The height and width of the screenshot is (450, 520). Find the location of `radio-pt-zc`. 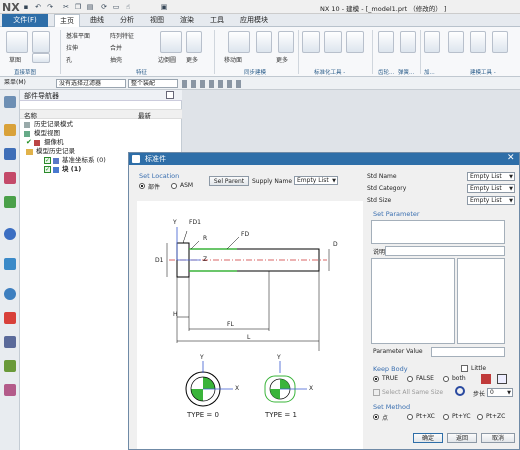

radio-pt-zc is located at coordinates (480, 418).